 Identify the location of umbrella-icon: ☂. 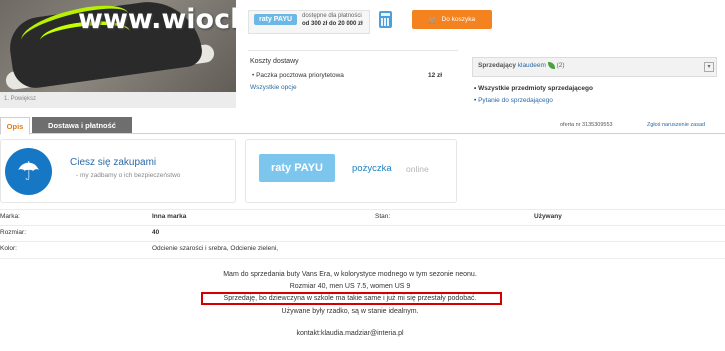
(28, 171).